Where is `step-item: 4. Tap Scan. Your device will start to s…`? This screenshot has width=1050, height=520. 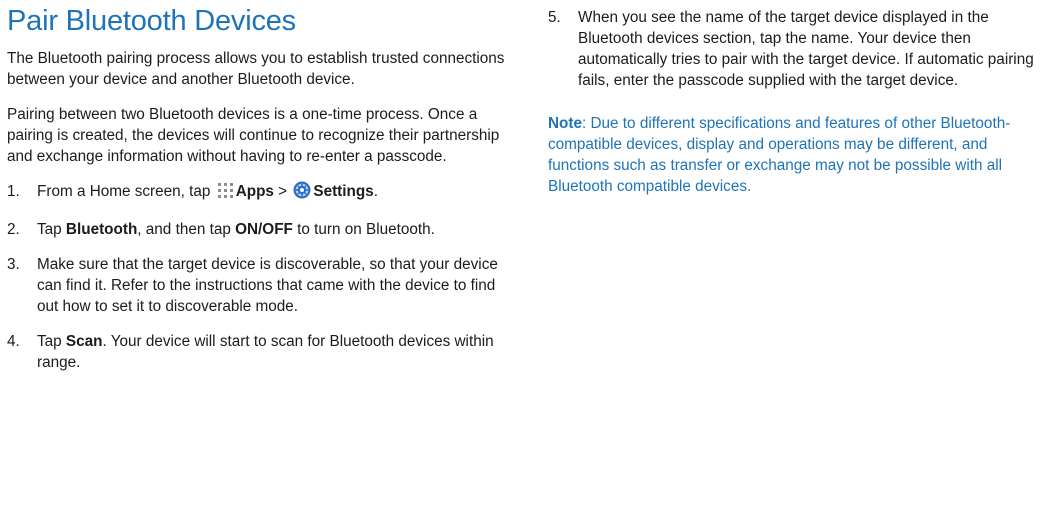 step-item: 4. Tap Scan. Your device will start to s… is located at coordinates (257, 352).